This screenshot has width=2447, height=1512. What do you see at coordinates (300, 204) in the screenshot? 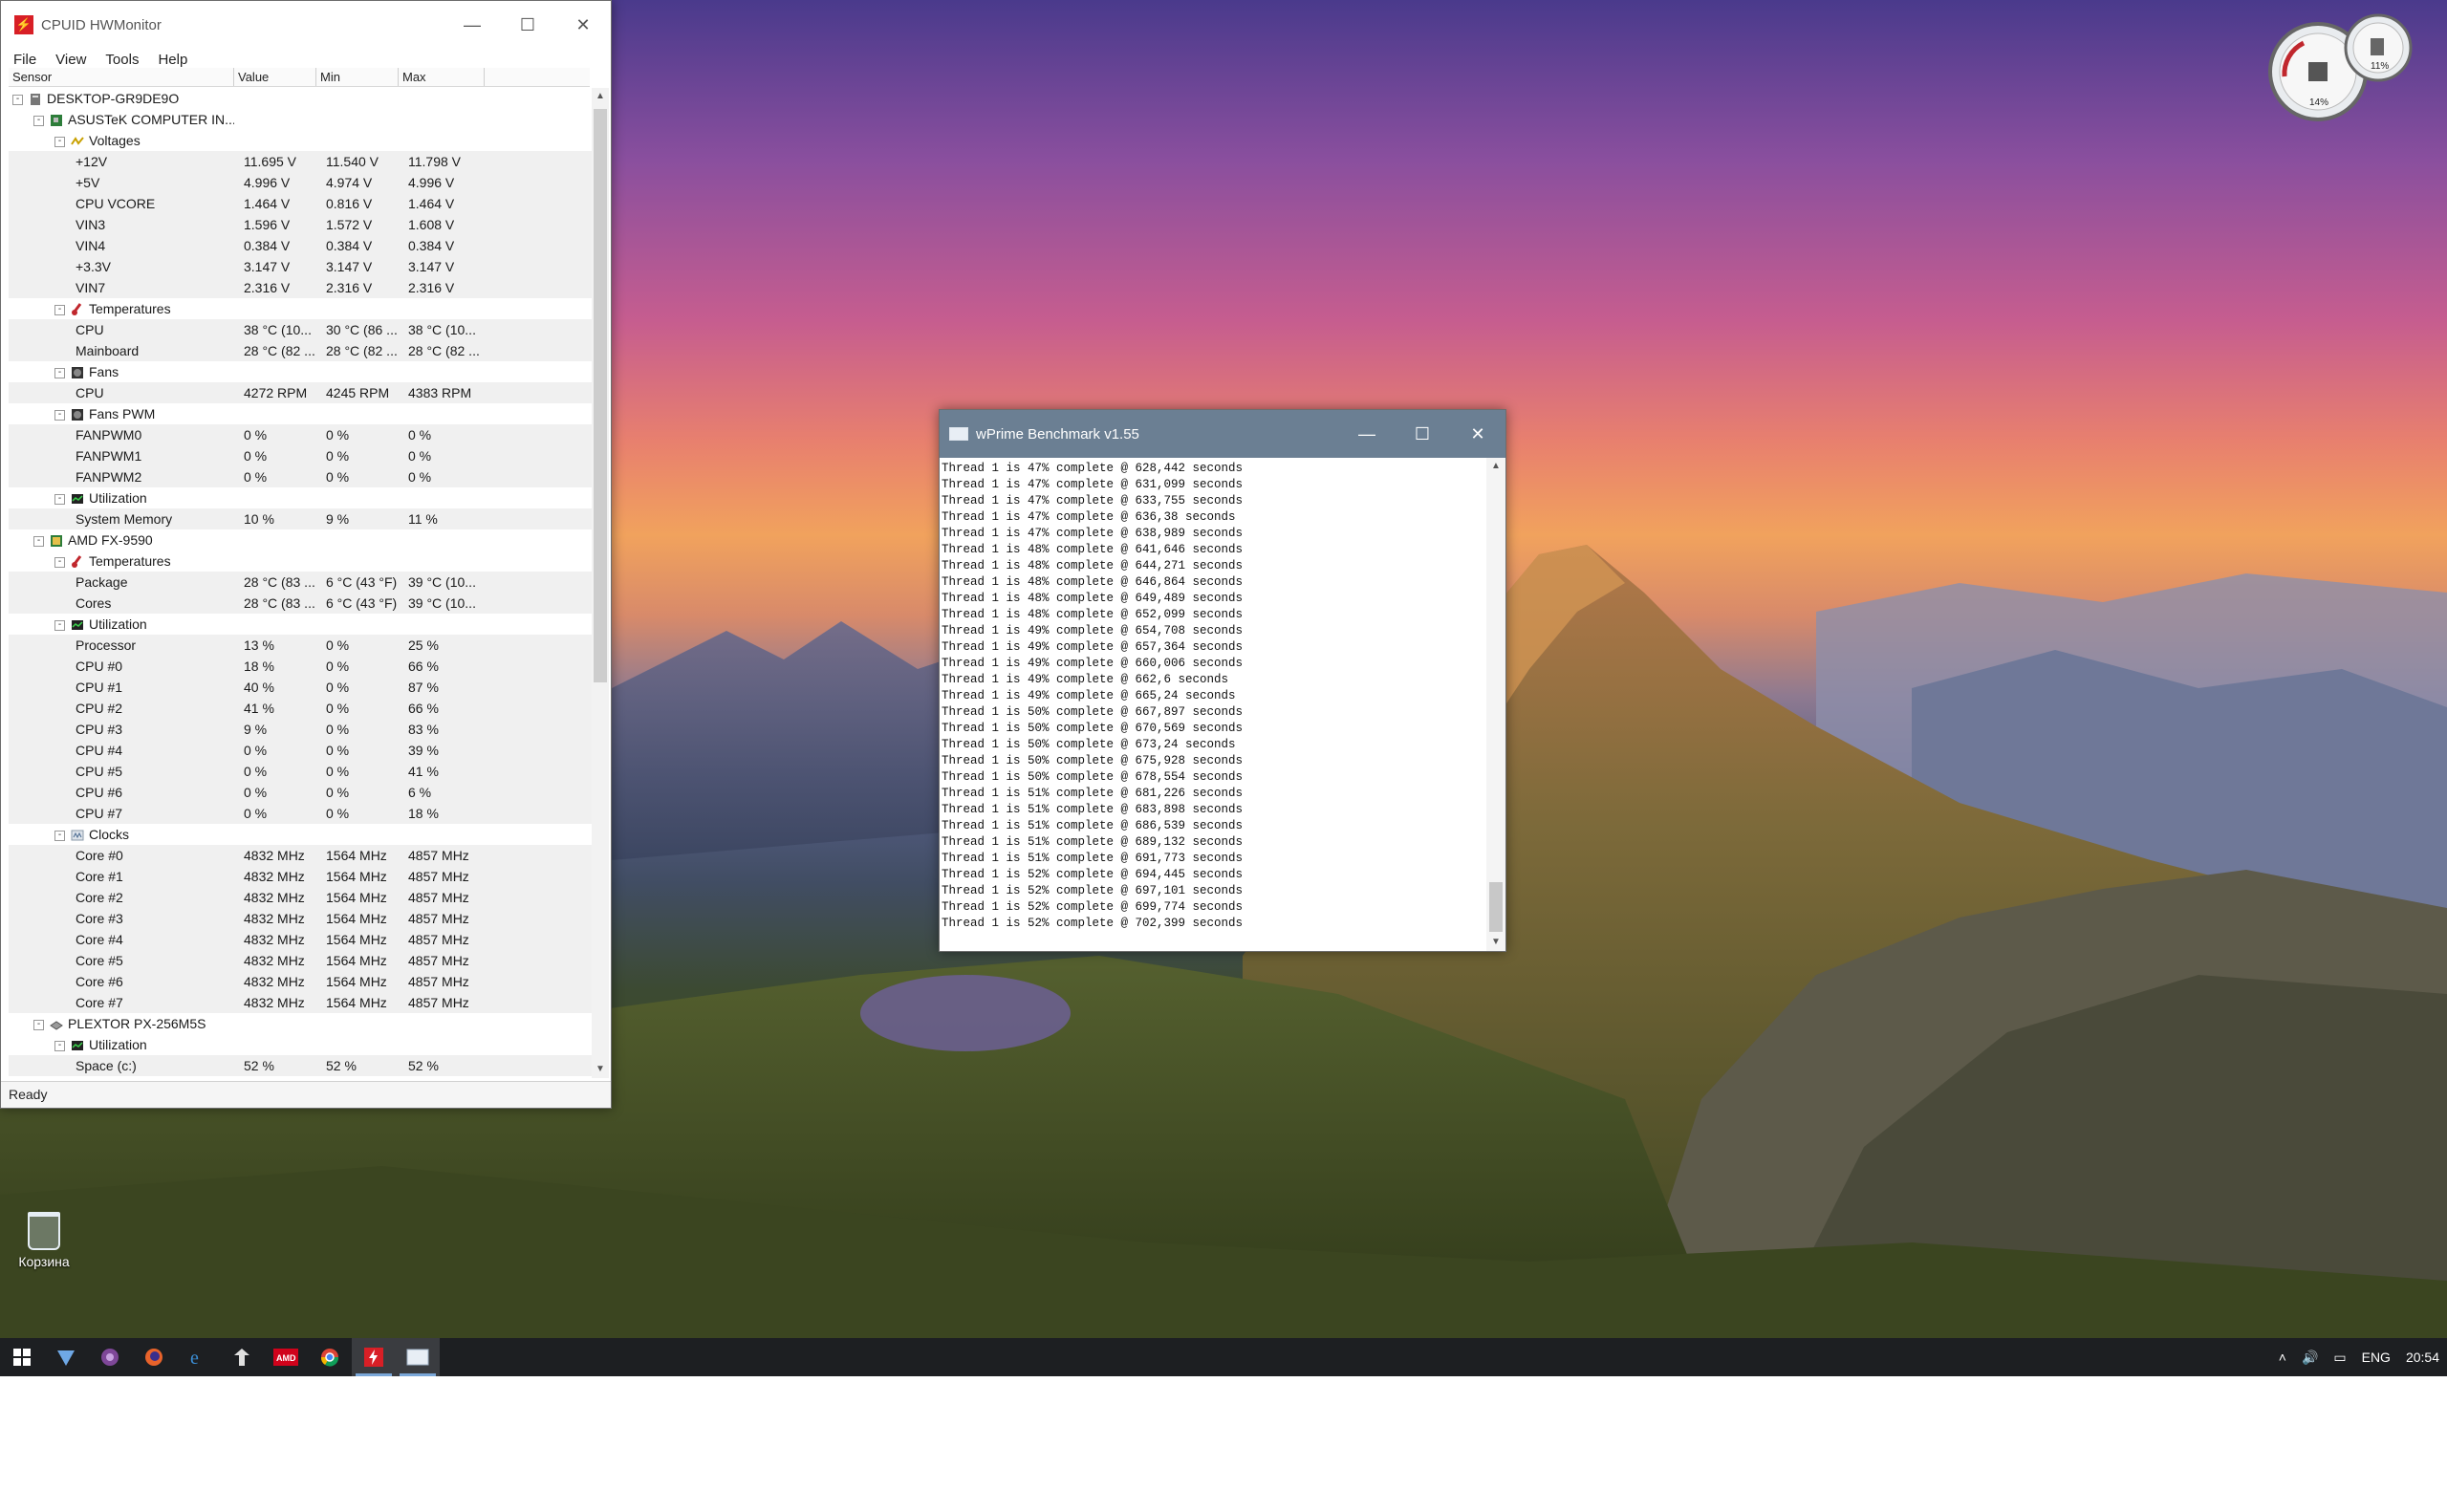
I see `sensor-row: CPU VCORE 1.464 V 0.816 V 1.464 V` at bounding box center [300, 204].